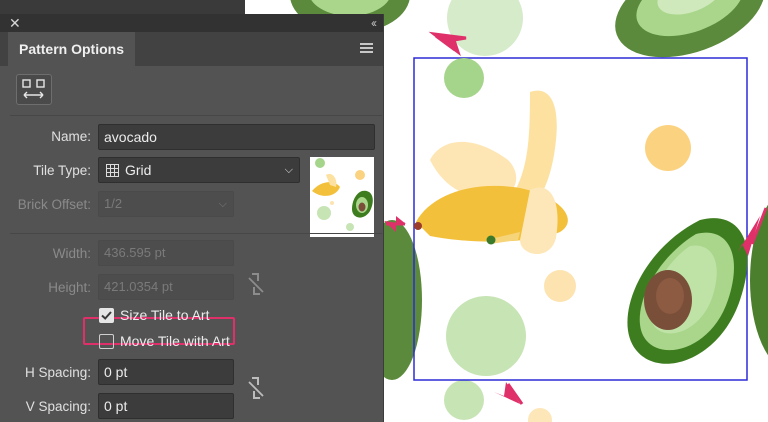 This screenshot has height=422, width=768. Describe the element at coordinates (54, 204) in the screenshot. I see `brick-offset-label: Brick Offset:` at that location.